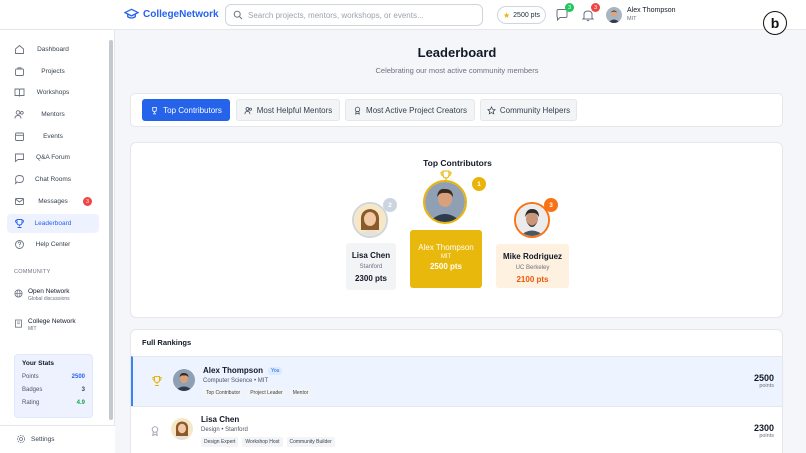 The width and height of the screenshot is (806, 453). Describe the element at coordinates (445, 202) in the screenshot. I see `first-place-avatar` at that location.